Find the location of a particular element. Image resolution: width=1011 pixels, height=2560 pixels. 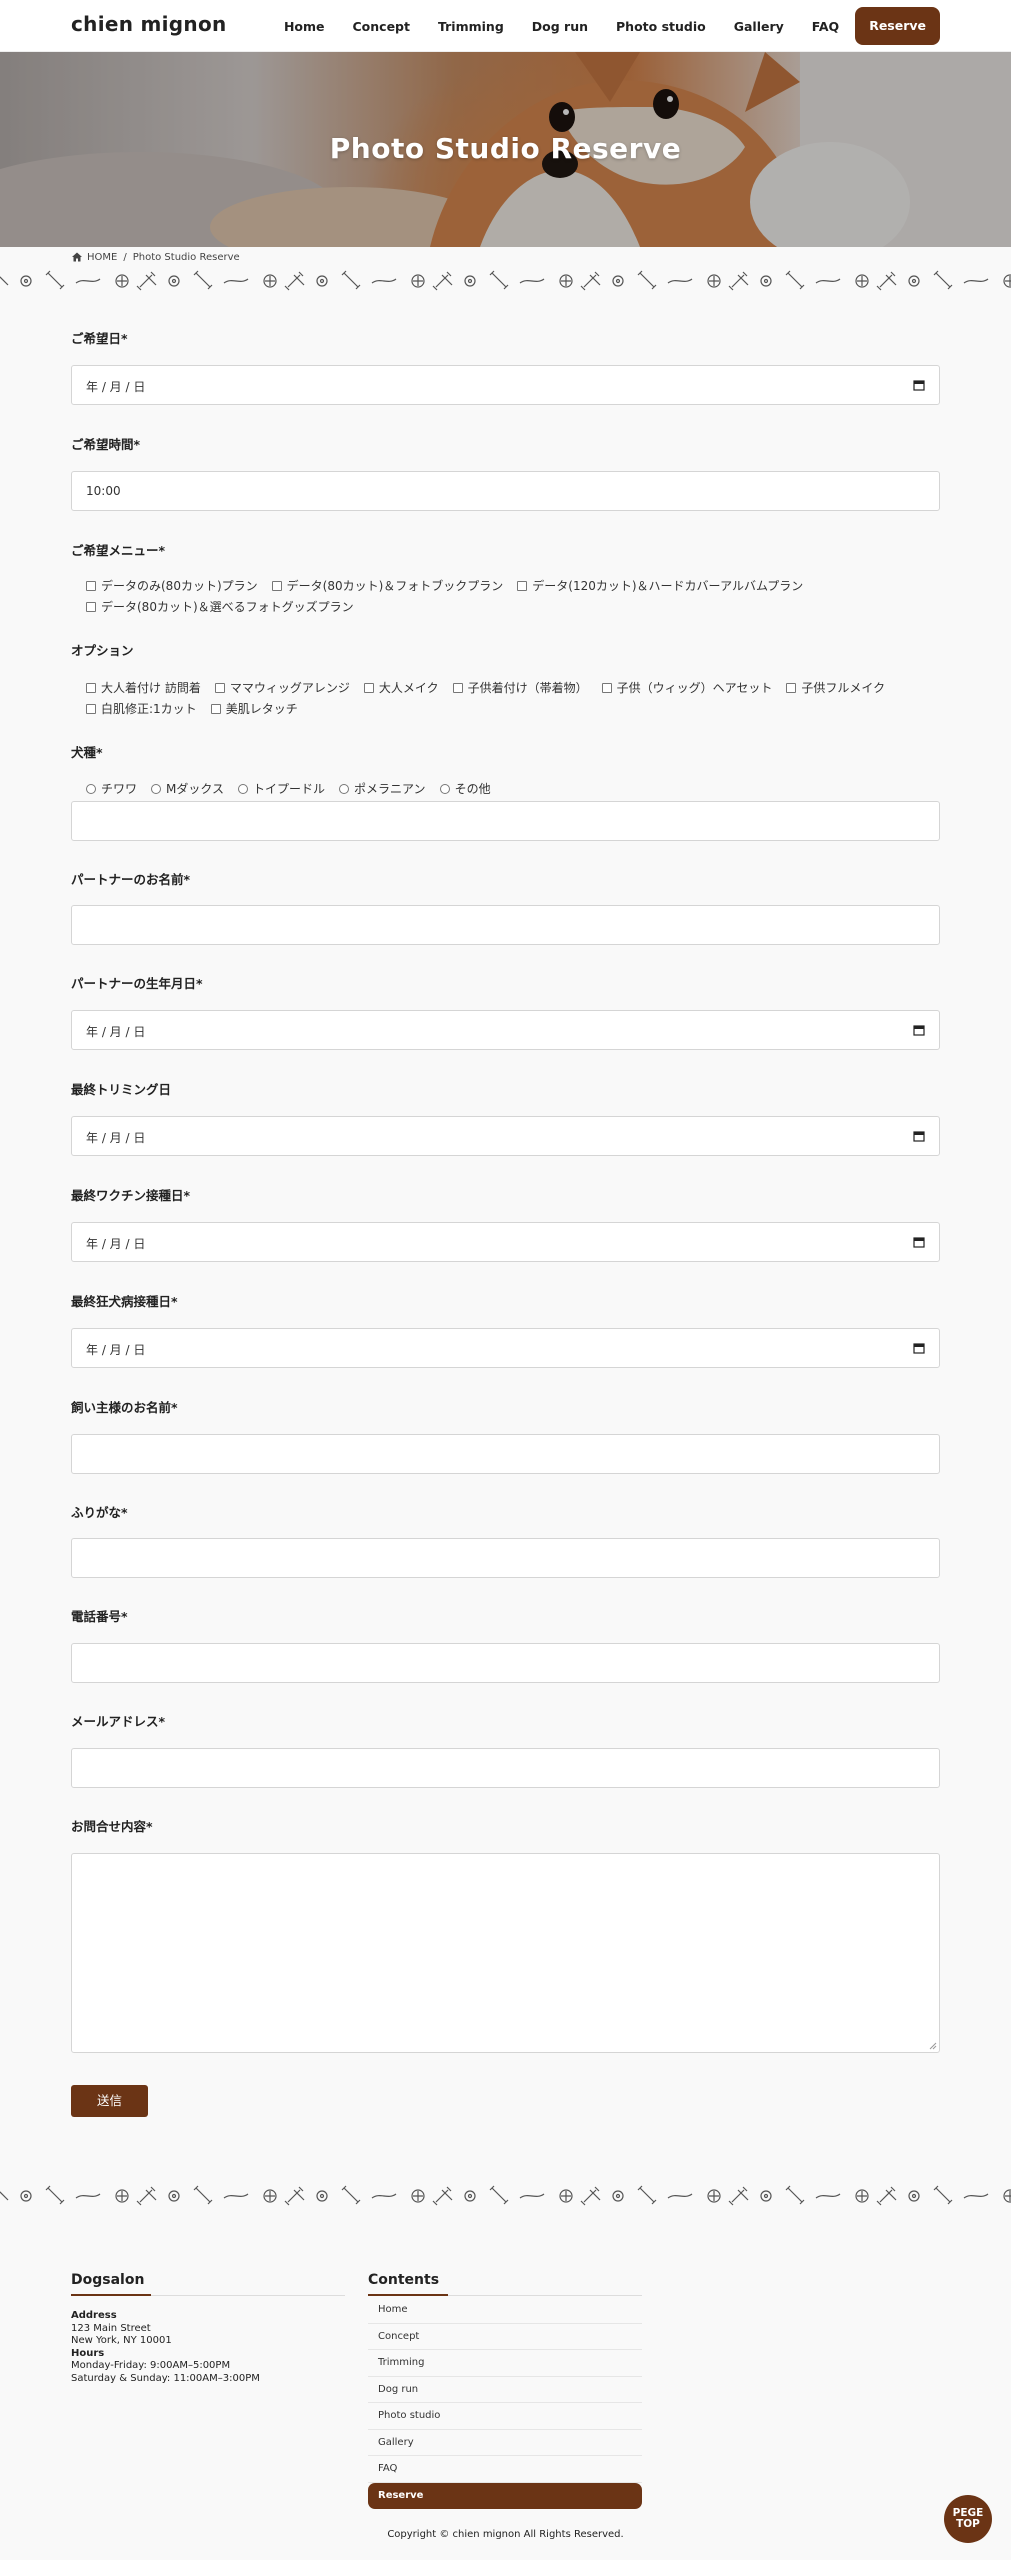

date-input: 年 / 月 / 日 is located at coordinates (505, 385).